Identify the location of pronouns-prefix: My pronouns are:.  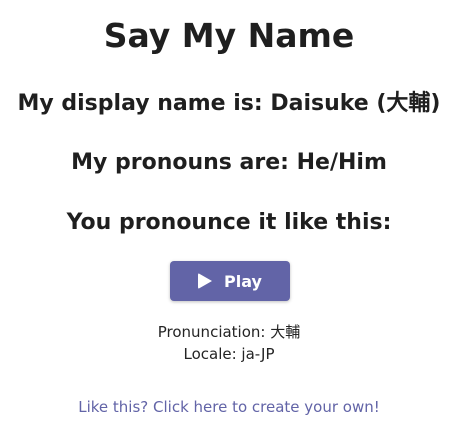
(184, 162).